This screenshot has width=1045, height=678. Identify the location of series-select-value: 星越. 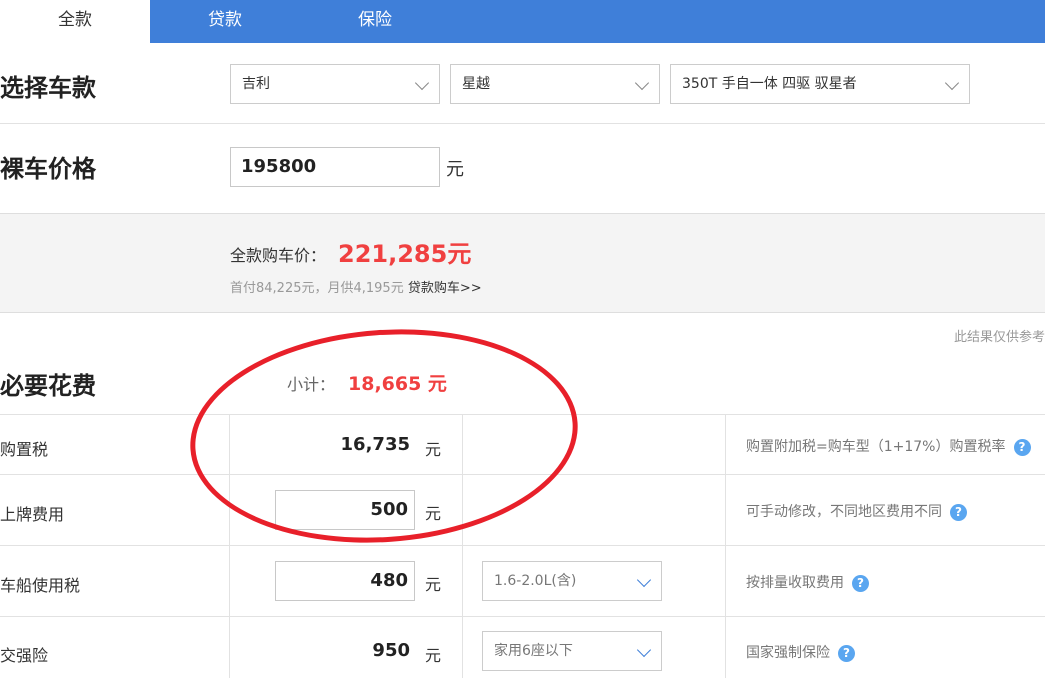
(476, 84).